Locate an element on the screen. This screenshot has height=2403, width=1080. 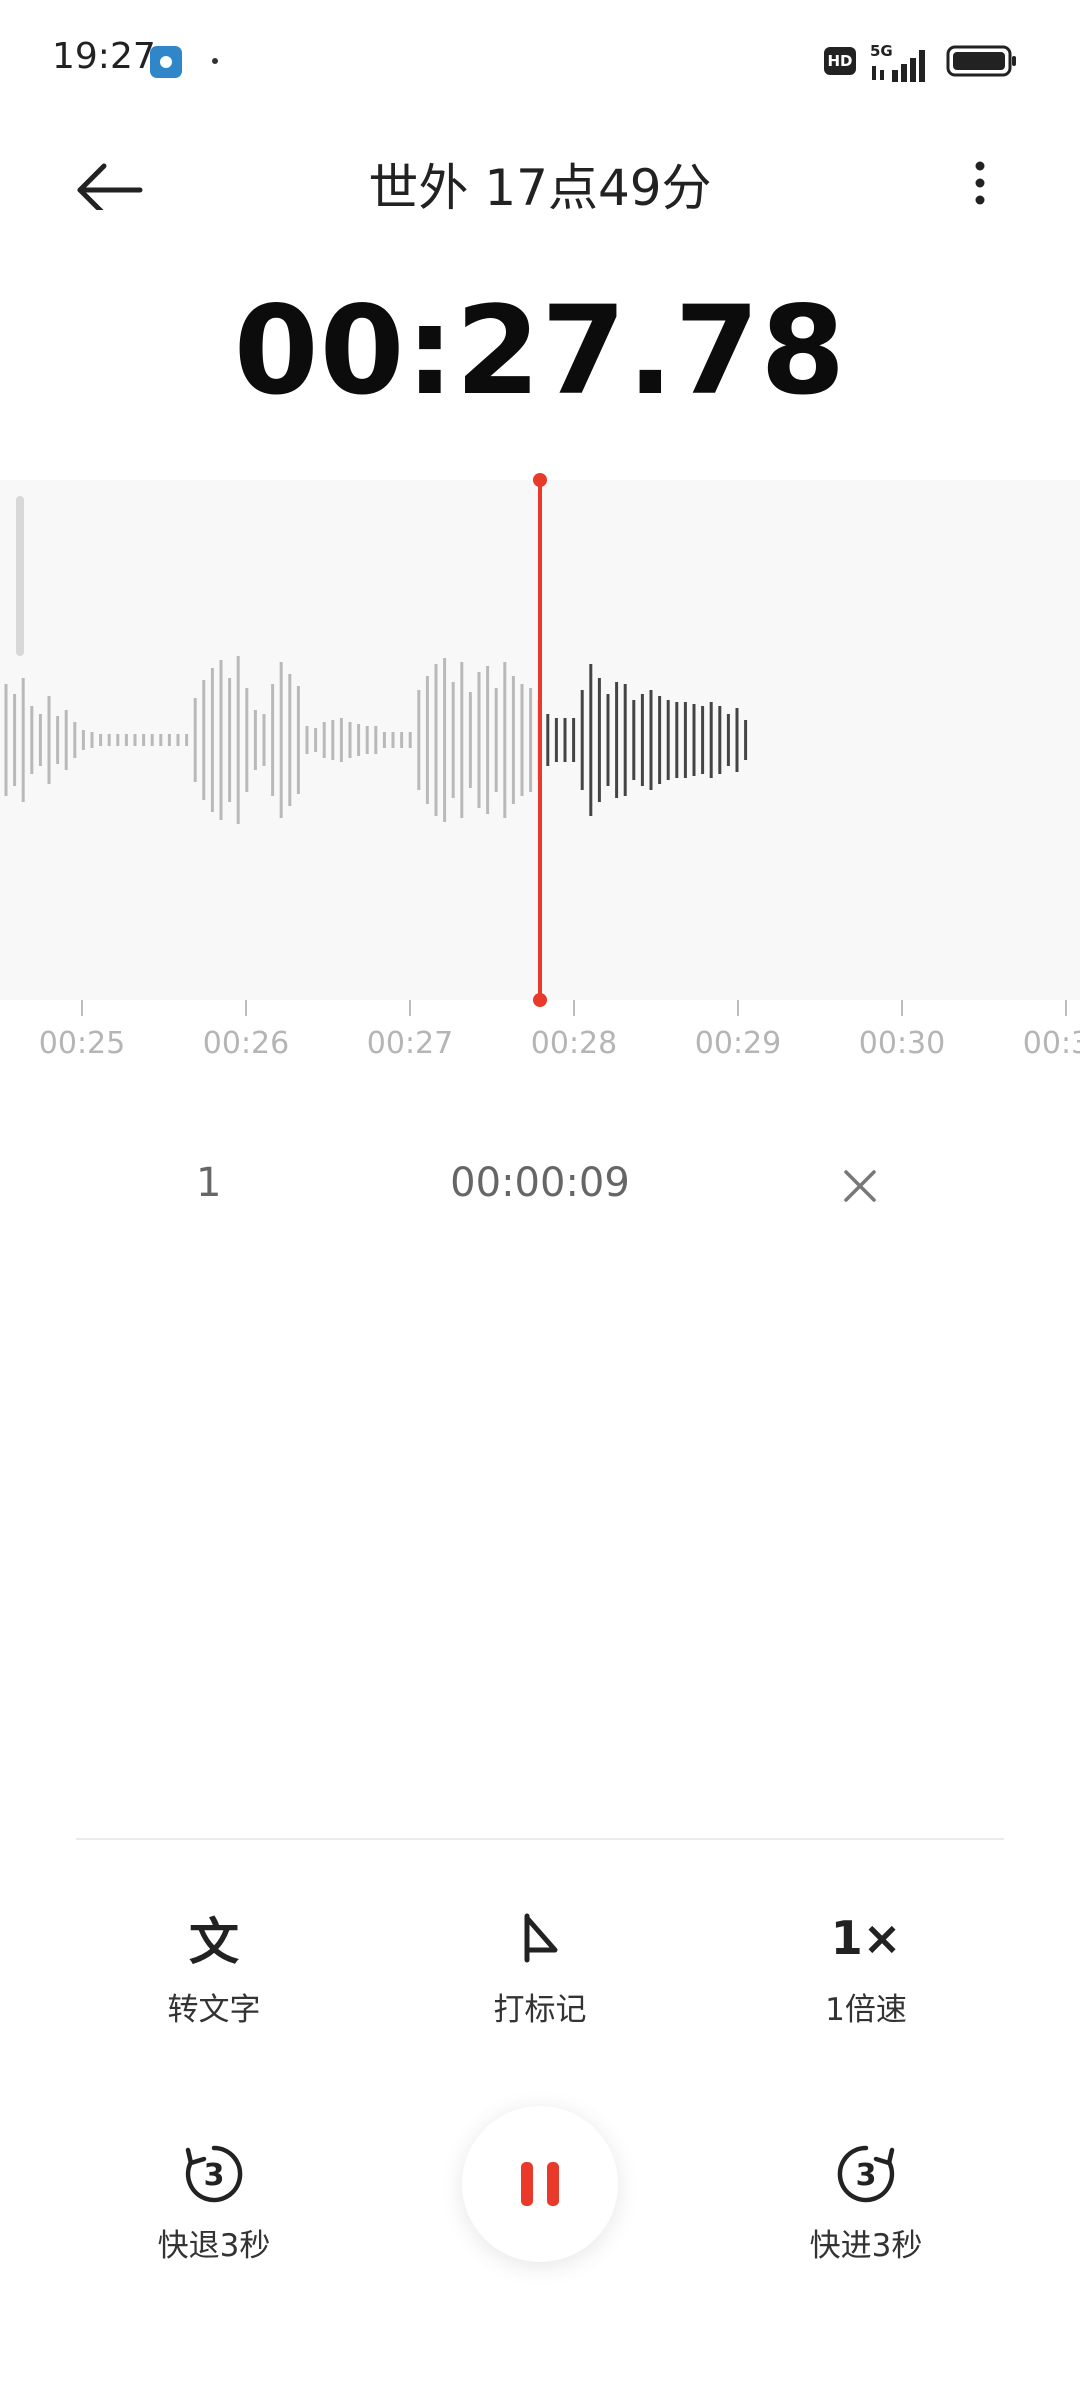
rewind-button: 3 快退3秒 is located at coordinates (214, 2203).